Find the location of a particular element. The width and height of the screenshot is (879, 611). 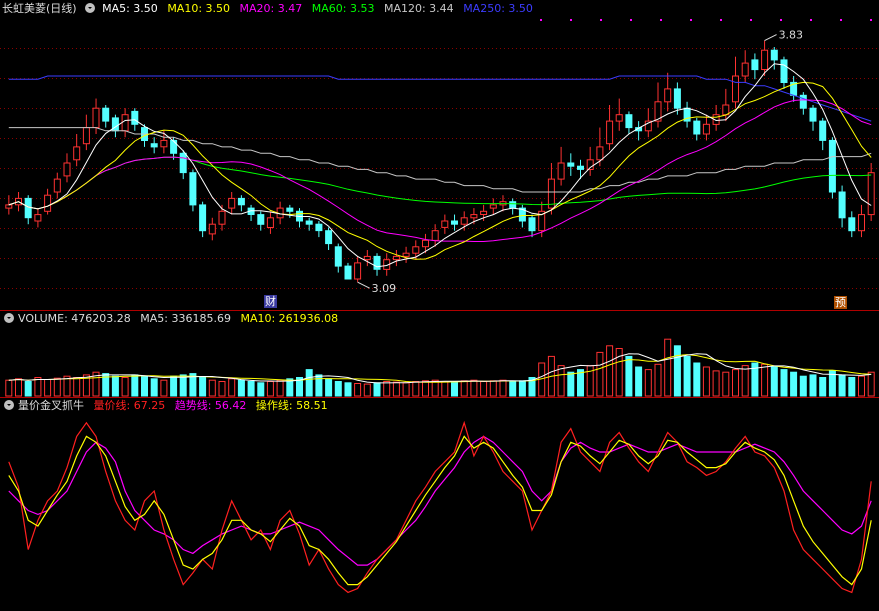

ma60-readout: MA60: 3.53 is located at coordinates (343, 8).